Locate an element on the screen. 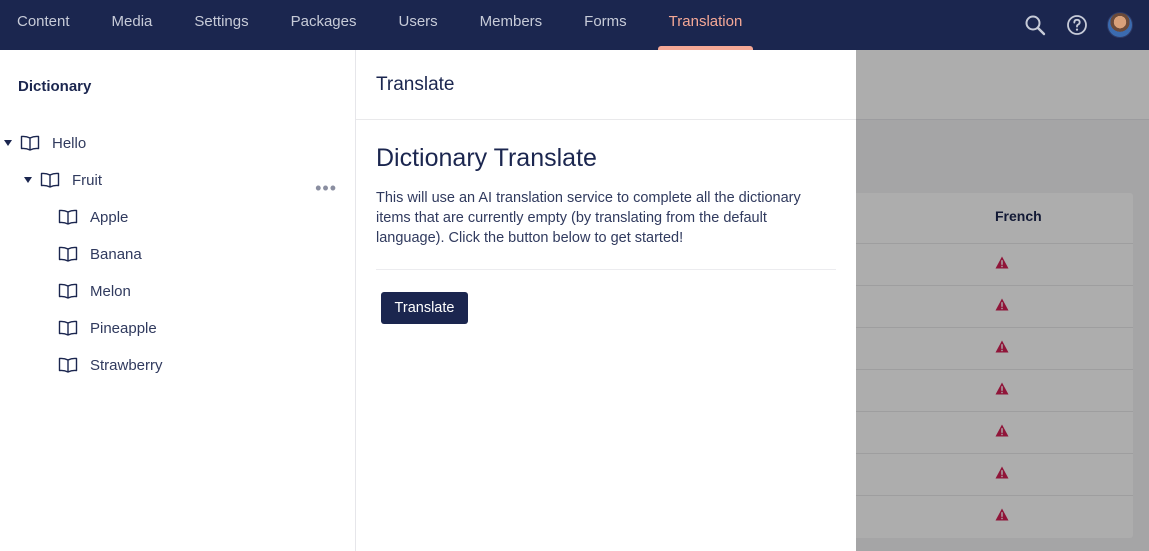 The width and height of the screenshot is (1149, 551). tree-item-apple: Apple is located at coordinates (93, 217).